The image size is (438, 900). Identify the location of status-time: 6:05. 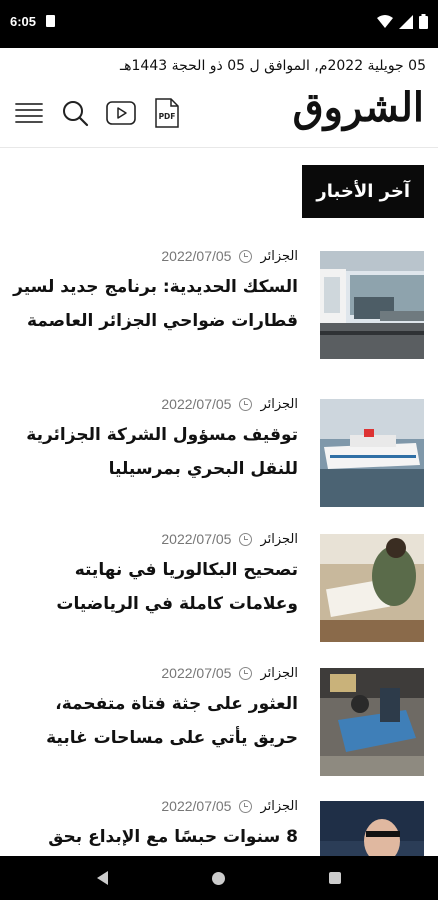
(23, 21).